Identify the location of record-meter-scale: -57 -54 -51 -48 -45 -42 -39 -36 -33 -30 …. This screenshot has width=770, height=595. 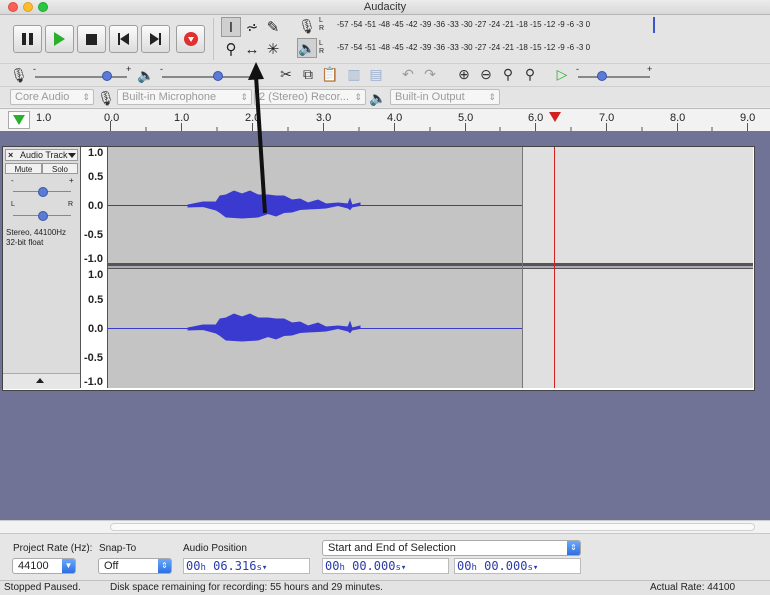
(463, 24).